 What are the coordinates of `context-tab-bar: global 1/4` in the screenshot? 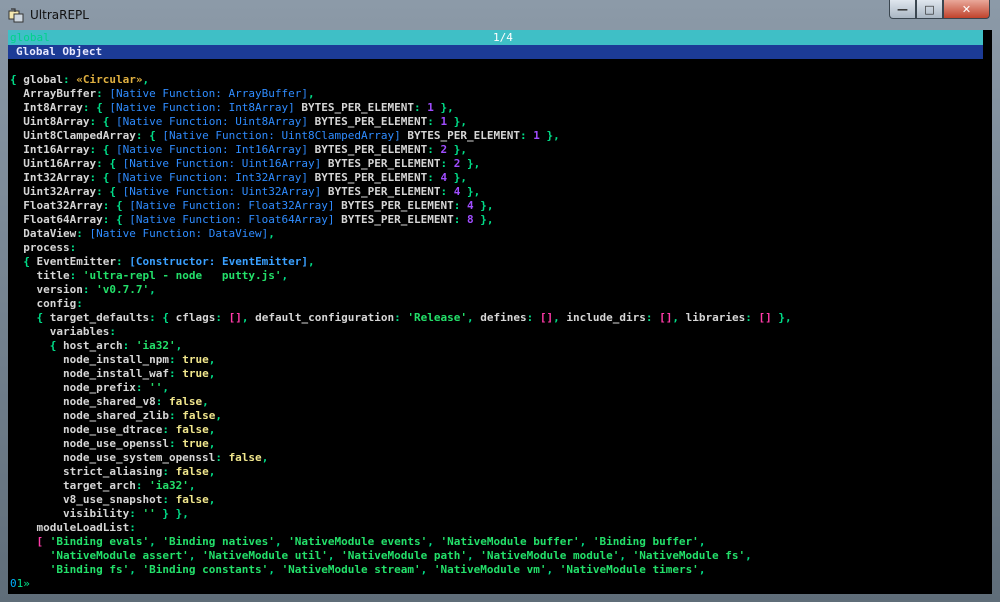 It's located at (495, 37).